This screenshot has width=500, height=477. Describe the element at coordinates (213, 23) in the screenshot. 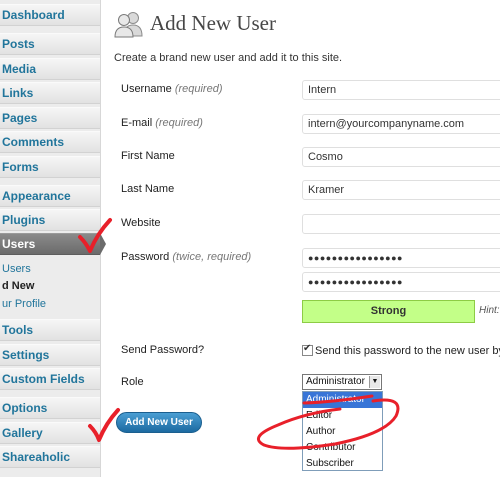

I see `page-title: Add New User` at that location.